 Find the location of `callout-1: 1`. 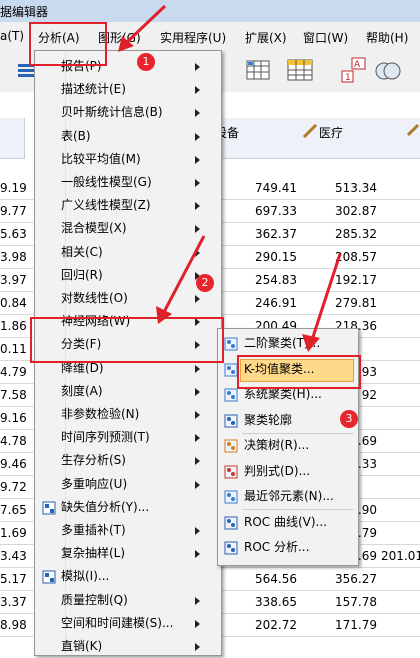

callout-1: 1 is located at coordinates (146, 62).